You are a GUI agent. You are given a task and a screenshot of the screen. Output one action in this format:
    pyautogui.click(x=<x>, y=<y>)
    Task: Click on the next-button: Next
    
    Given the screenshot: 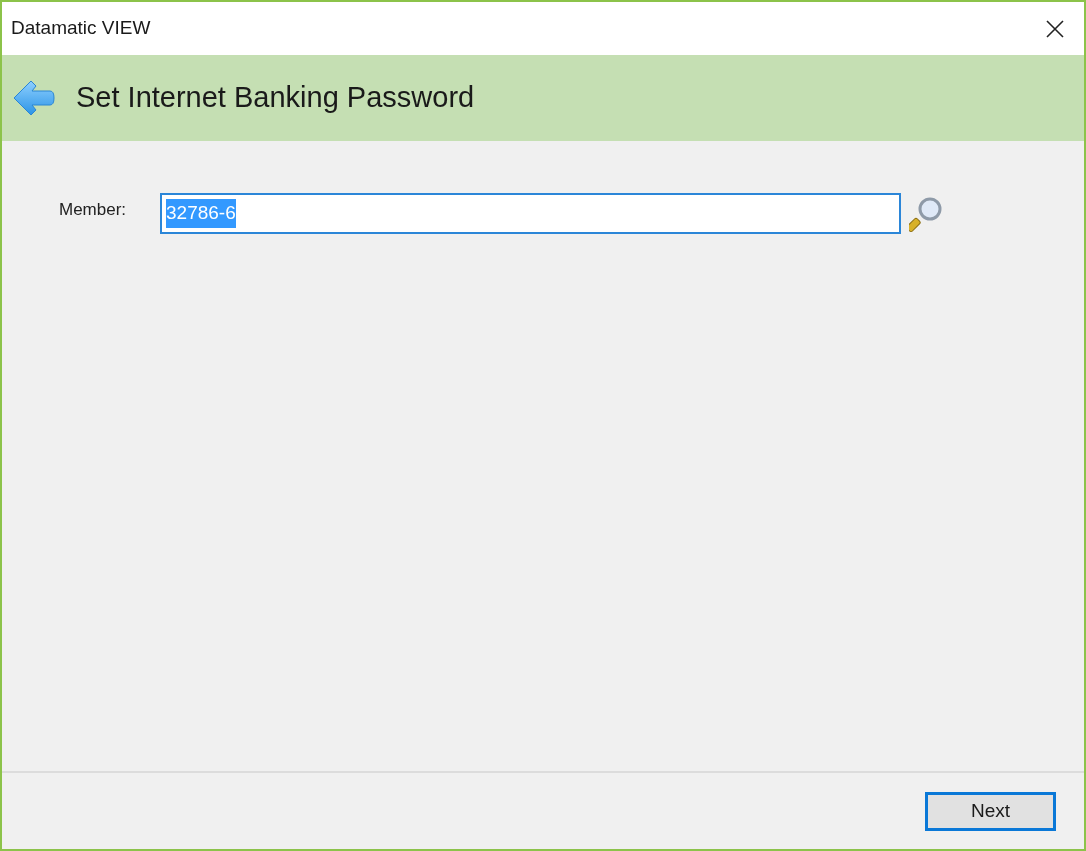 What is the action you would take?
    pyautogui.click(x=990, y=811)
    